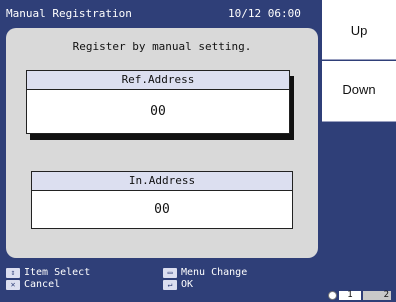  Describe the element at coordinates (158, 80) in the screenshot. I see `ref-address-label: Ref.Address` at that location.